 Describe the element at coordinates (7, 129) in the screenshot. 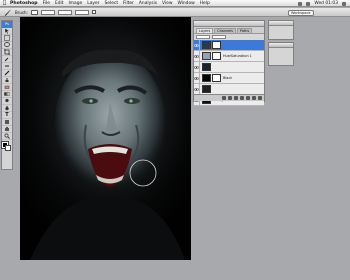

I see `hand-icon` at that location.